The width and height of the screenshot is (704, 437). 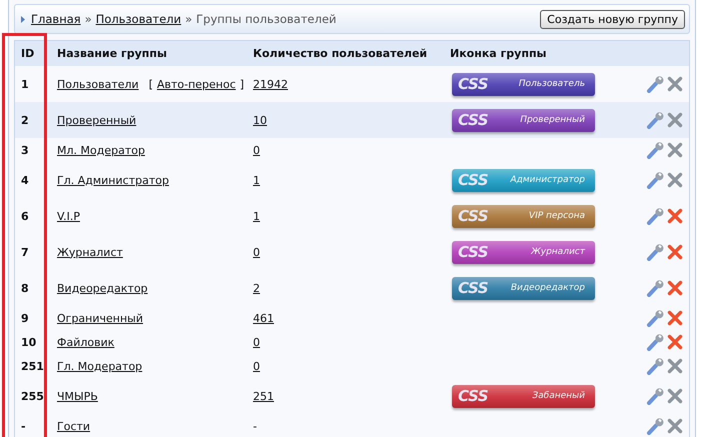 I want to click on user-count: -, so click(x=255, y=426).